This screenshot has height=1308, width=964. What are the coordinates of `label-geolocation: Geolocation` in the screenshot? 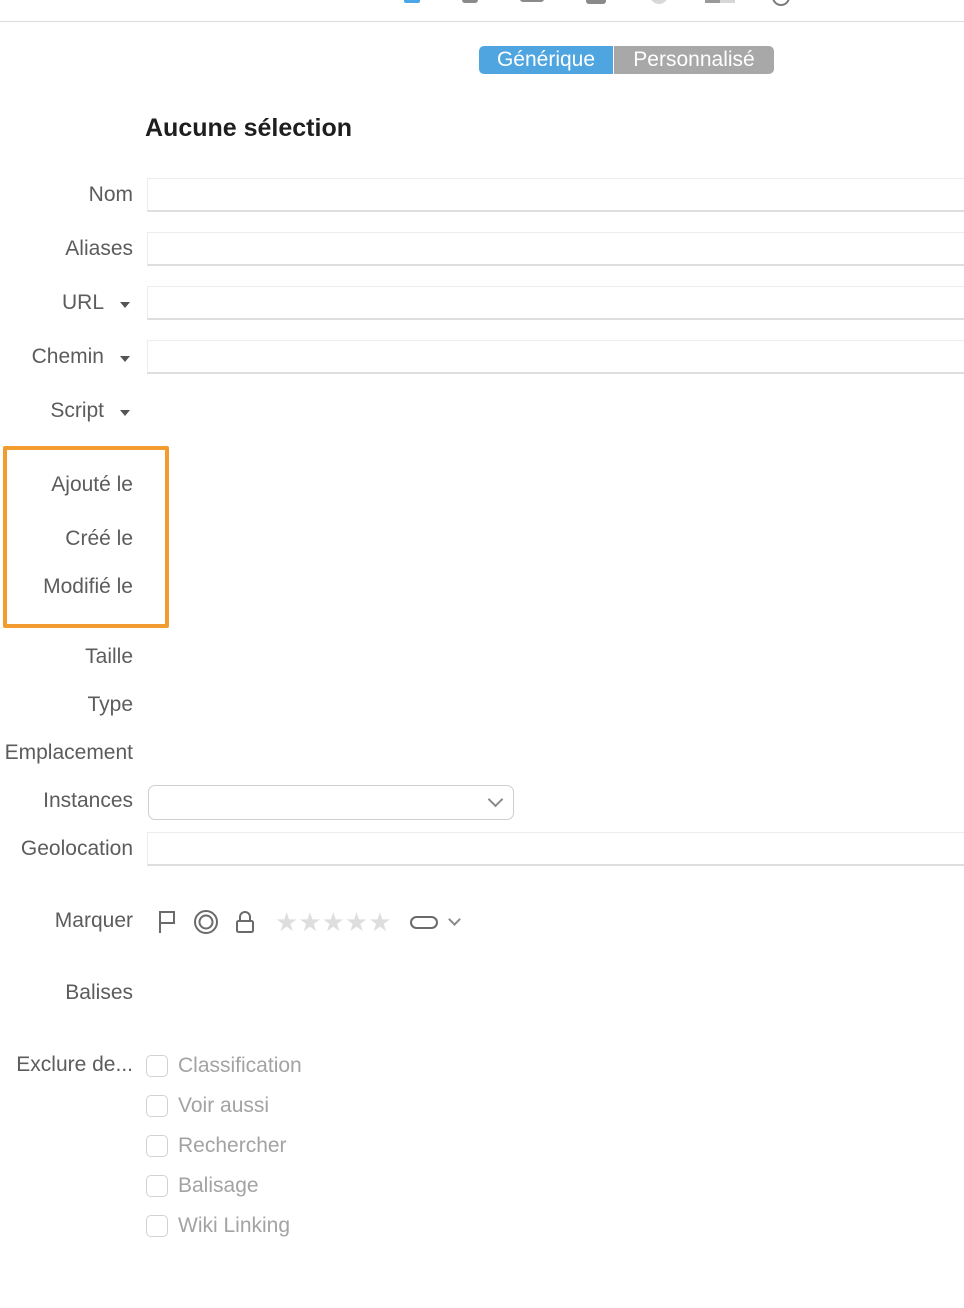 It's located at (76, 848).